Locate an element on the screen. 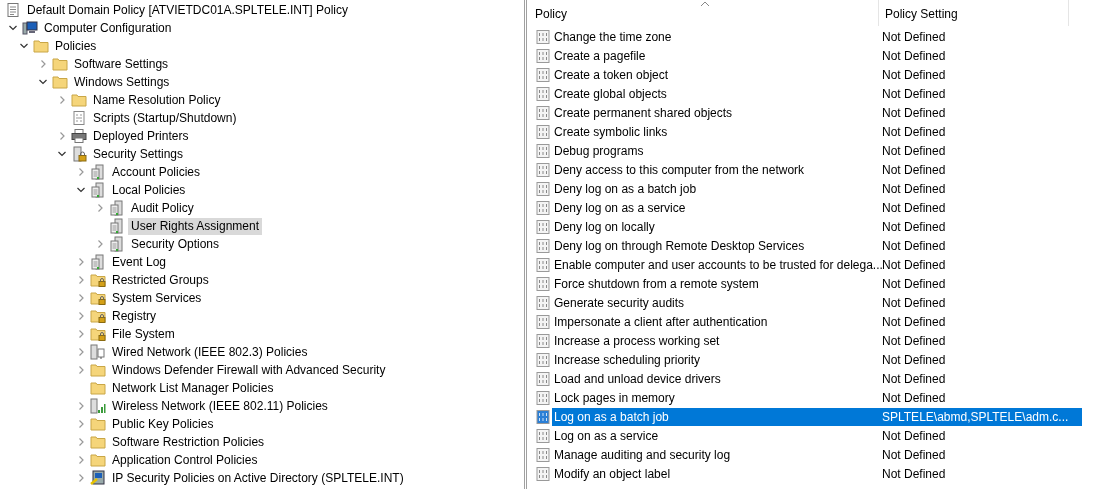 The height and width of the screenshot is (489, 1107). policy-cell-text: Create a token object is located at coordinates (611, 74).